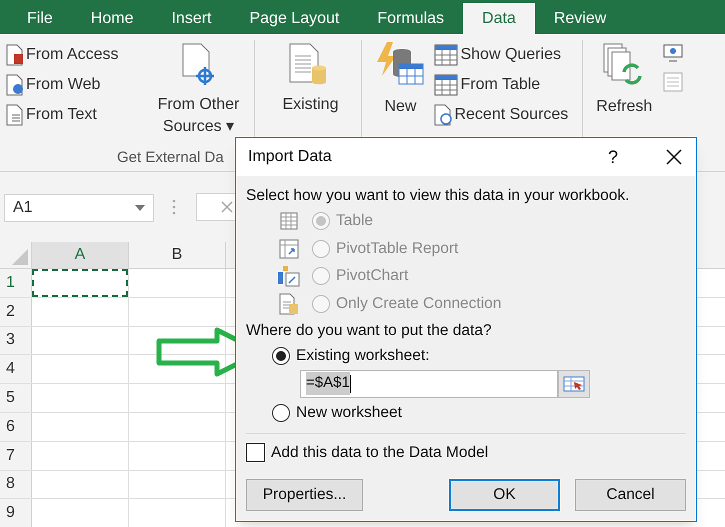  I want to click on grip-icon, so click(174, 207).